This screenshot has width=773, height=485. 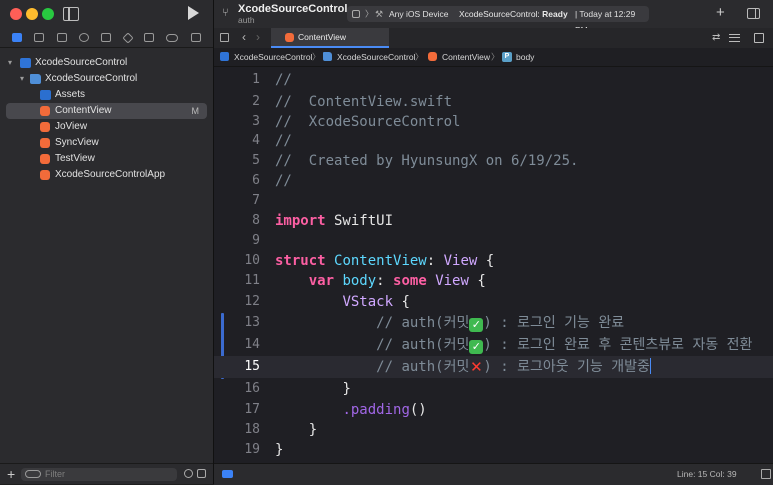 What do you see at coordinates (188, 473) in the screenshot?
I see `recent-files-icon` at bounding box center [188, 473].